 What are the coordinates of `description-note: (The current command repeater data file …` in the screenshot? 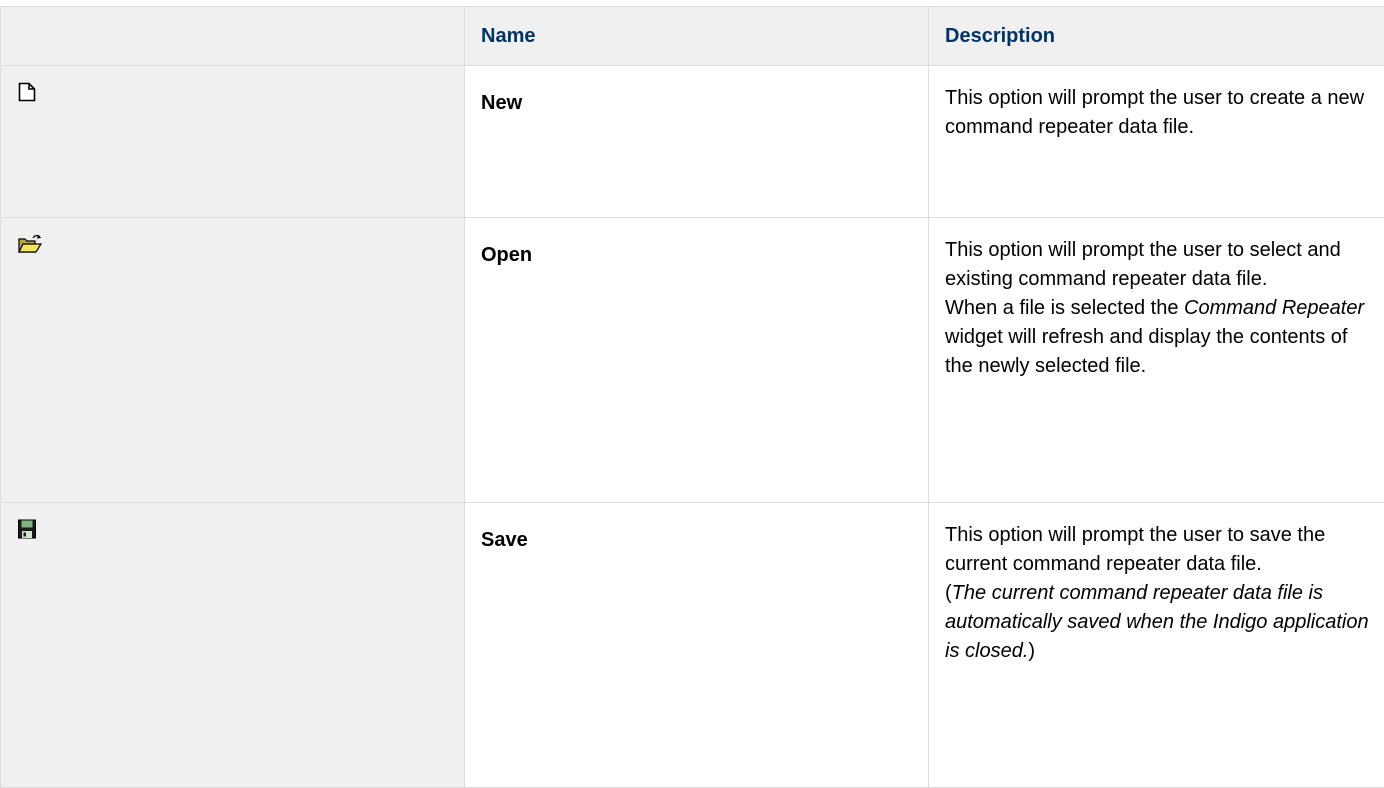 It's located at (1162, 622).